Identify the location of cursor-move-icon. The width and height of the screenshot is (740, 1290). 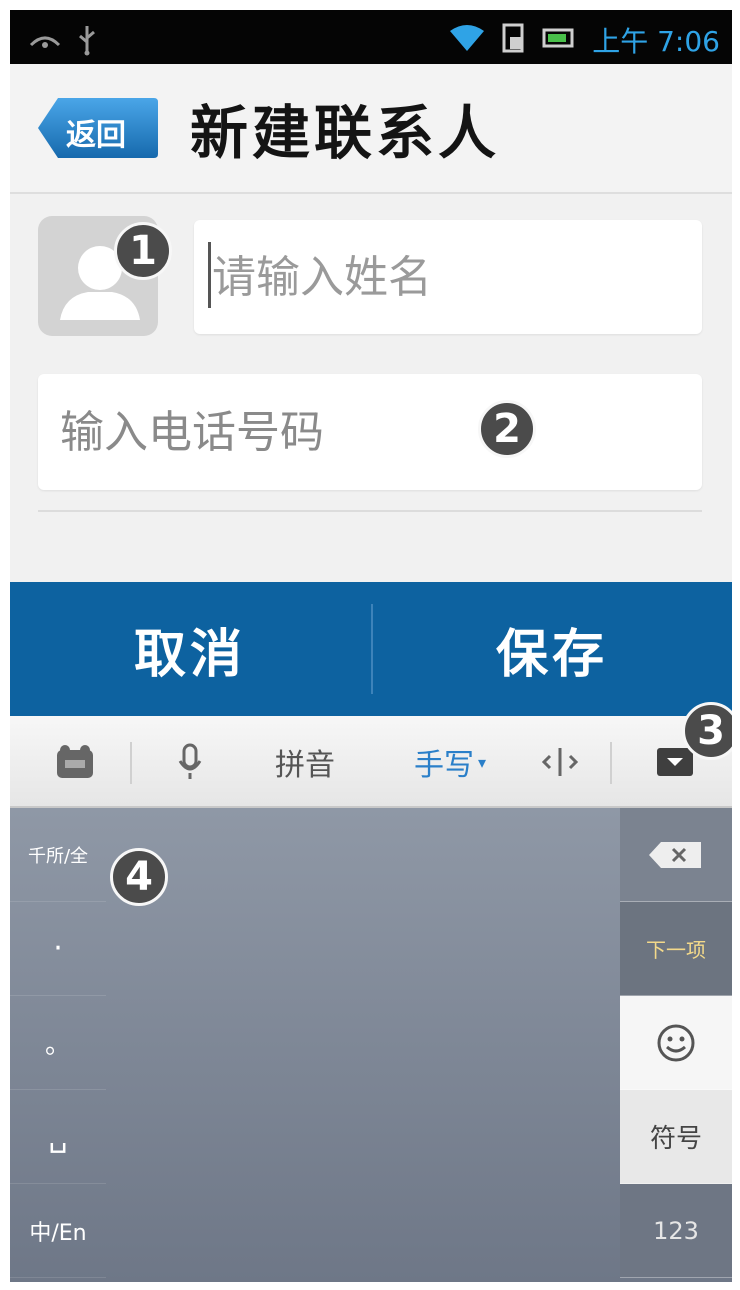
(560, 762).